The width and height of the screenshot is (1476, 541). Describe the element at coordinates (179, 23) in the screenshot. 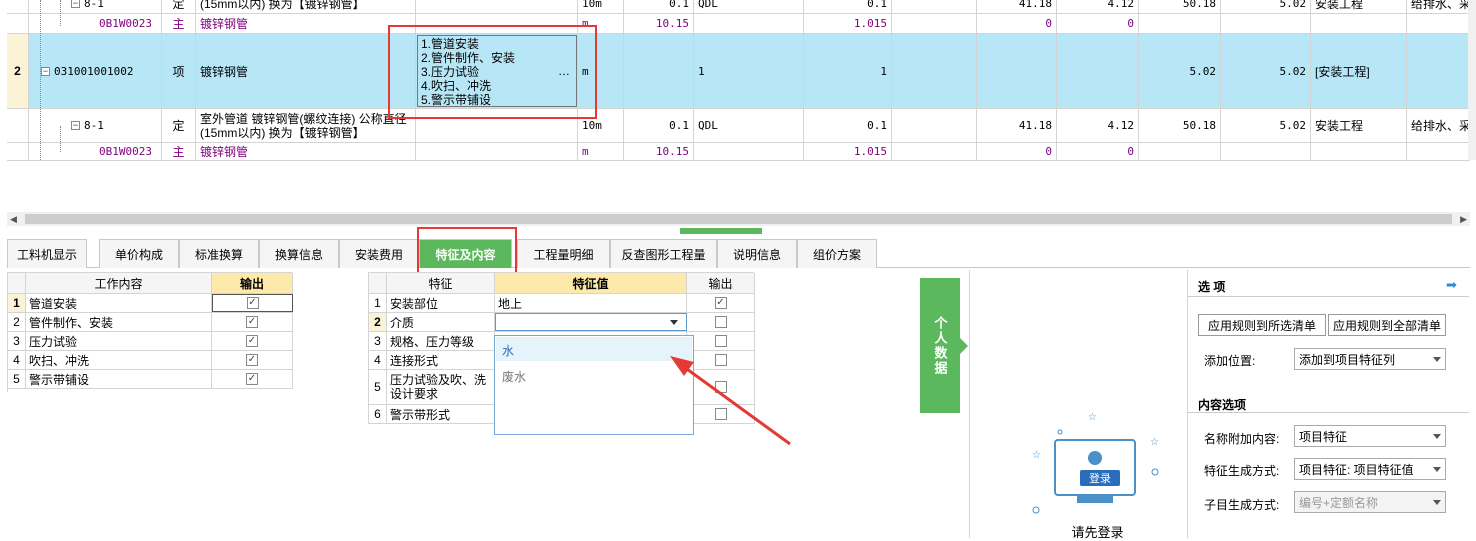

I see `item-type: 主` at that location.